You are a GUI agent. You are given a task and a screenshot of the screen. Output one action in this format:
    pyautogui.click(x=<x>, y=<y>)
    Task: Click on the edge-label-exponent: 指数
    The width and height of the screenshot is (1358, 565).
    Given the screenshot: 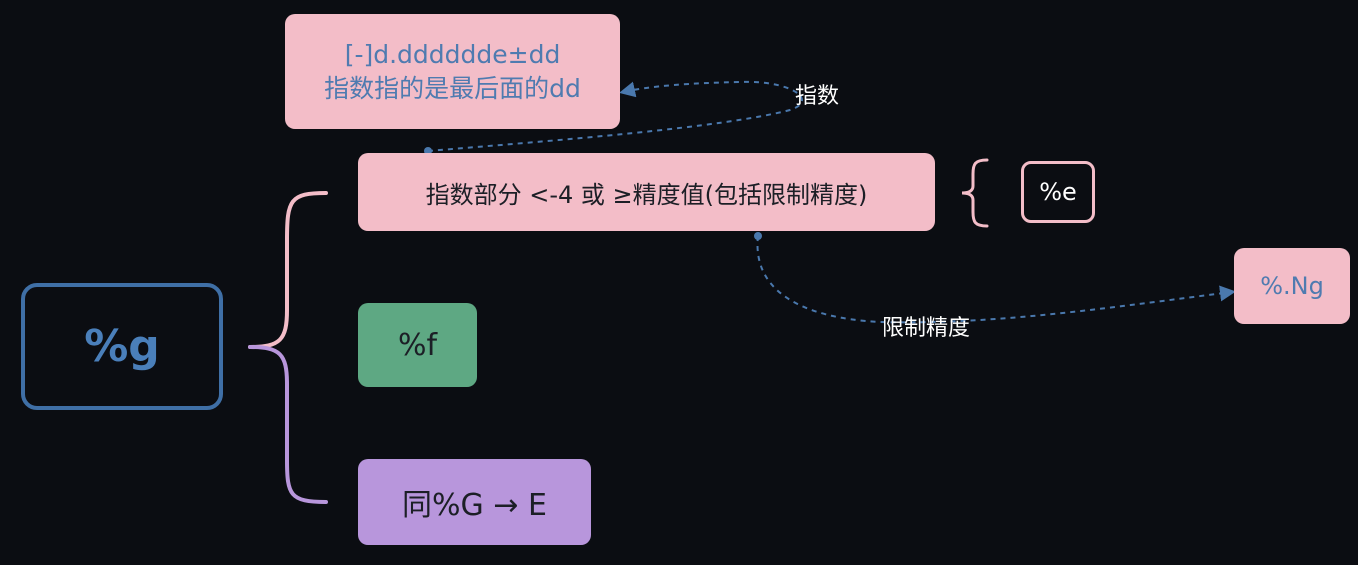 What is the action you would take?
    pyautogui.click(x=817, y=96)
    